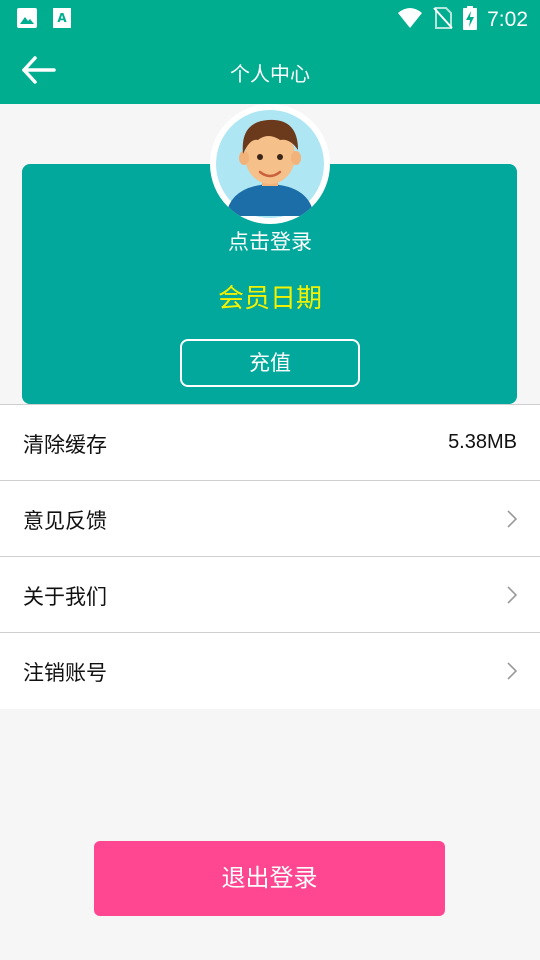  I want to click on status-bar: A 7:02, so click(270, 18).